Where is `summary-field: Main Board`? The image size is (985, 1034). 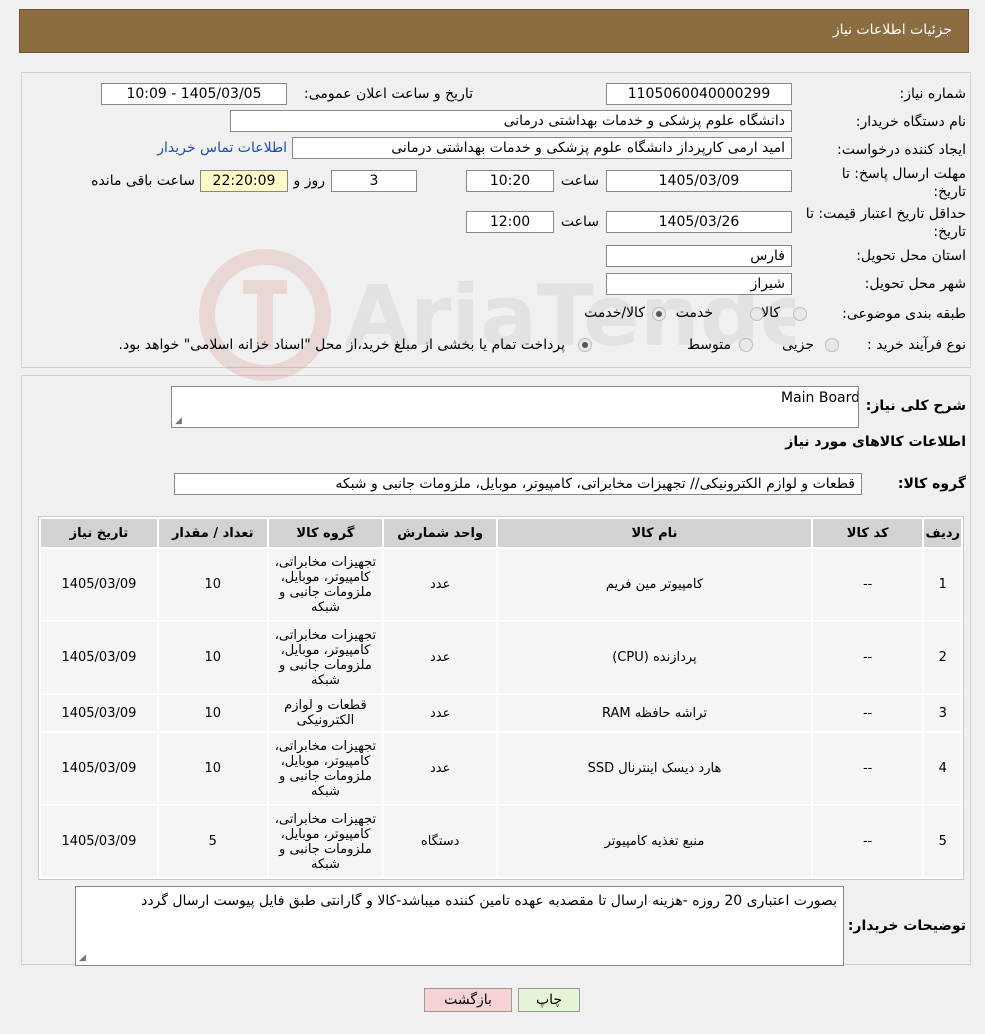
summary-field: Main Board is located at coordinates (515, 407).